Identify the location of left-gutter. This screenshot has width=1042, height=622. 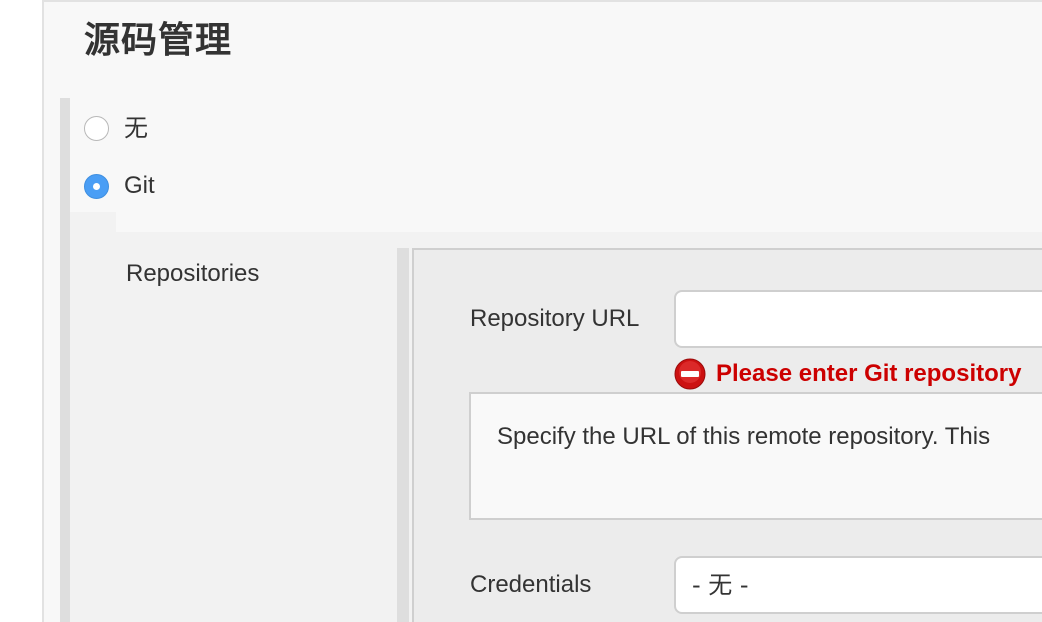
(21, 311).